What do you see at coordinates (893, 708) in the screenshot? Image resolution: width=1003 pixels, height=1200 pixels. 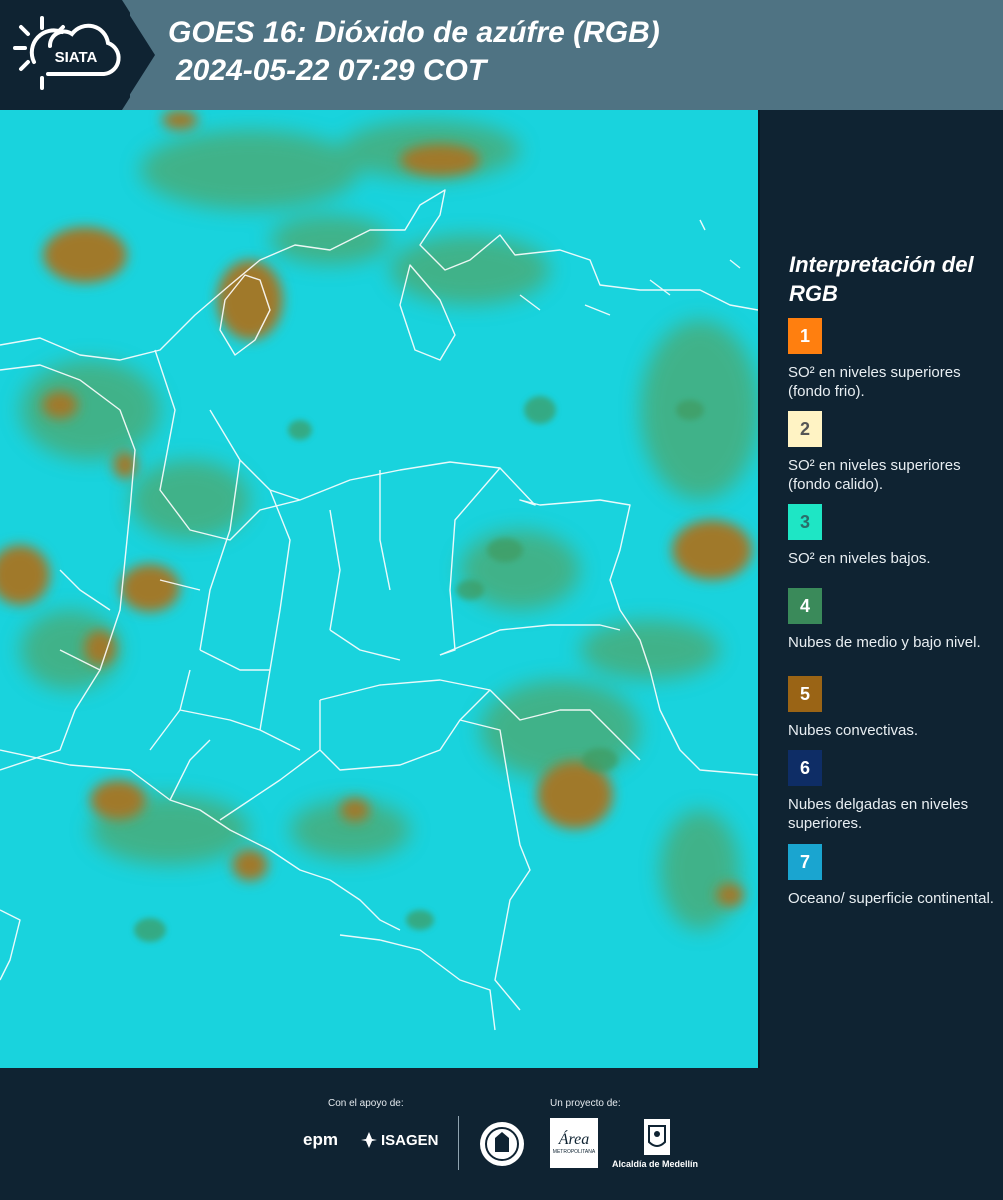 I see `legend-item: 5 Nubes convectivas.` at bounding box center [893, 708].